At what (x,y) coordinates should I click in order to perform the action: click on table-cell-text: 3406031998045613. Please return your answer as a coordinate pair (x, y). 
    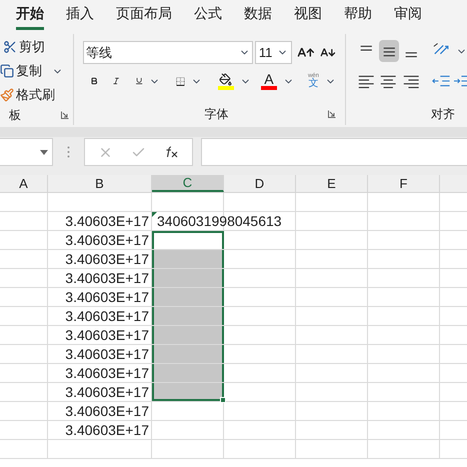
    Looking at the image, I should click on (219, 221).